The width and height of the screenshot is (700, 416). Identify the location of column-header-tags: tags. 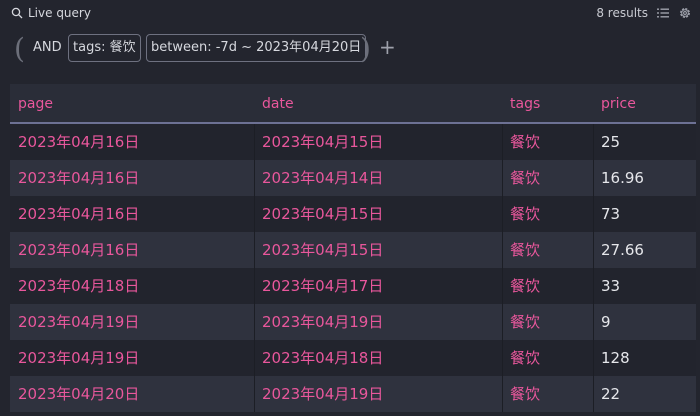
(525, 104).